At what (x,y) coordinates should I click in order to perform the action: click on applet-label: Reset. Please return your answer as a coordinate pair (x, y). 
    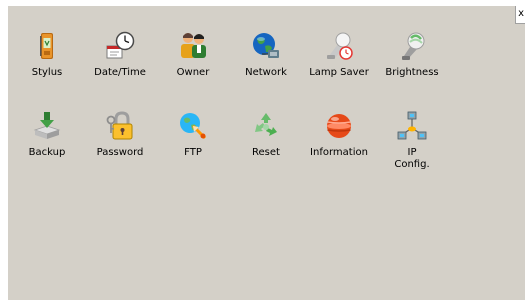
    Looking at the image, I should click on (266, 152).